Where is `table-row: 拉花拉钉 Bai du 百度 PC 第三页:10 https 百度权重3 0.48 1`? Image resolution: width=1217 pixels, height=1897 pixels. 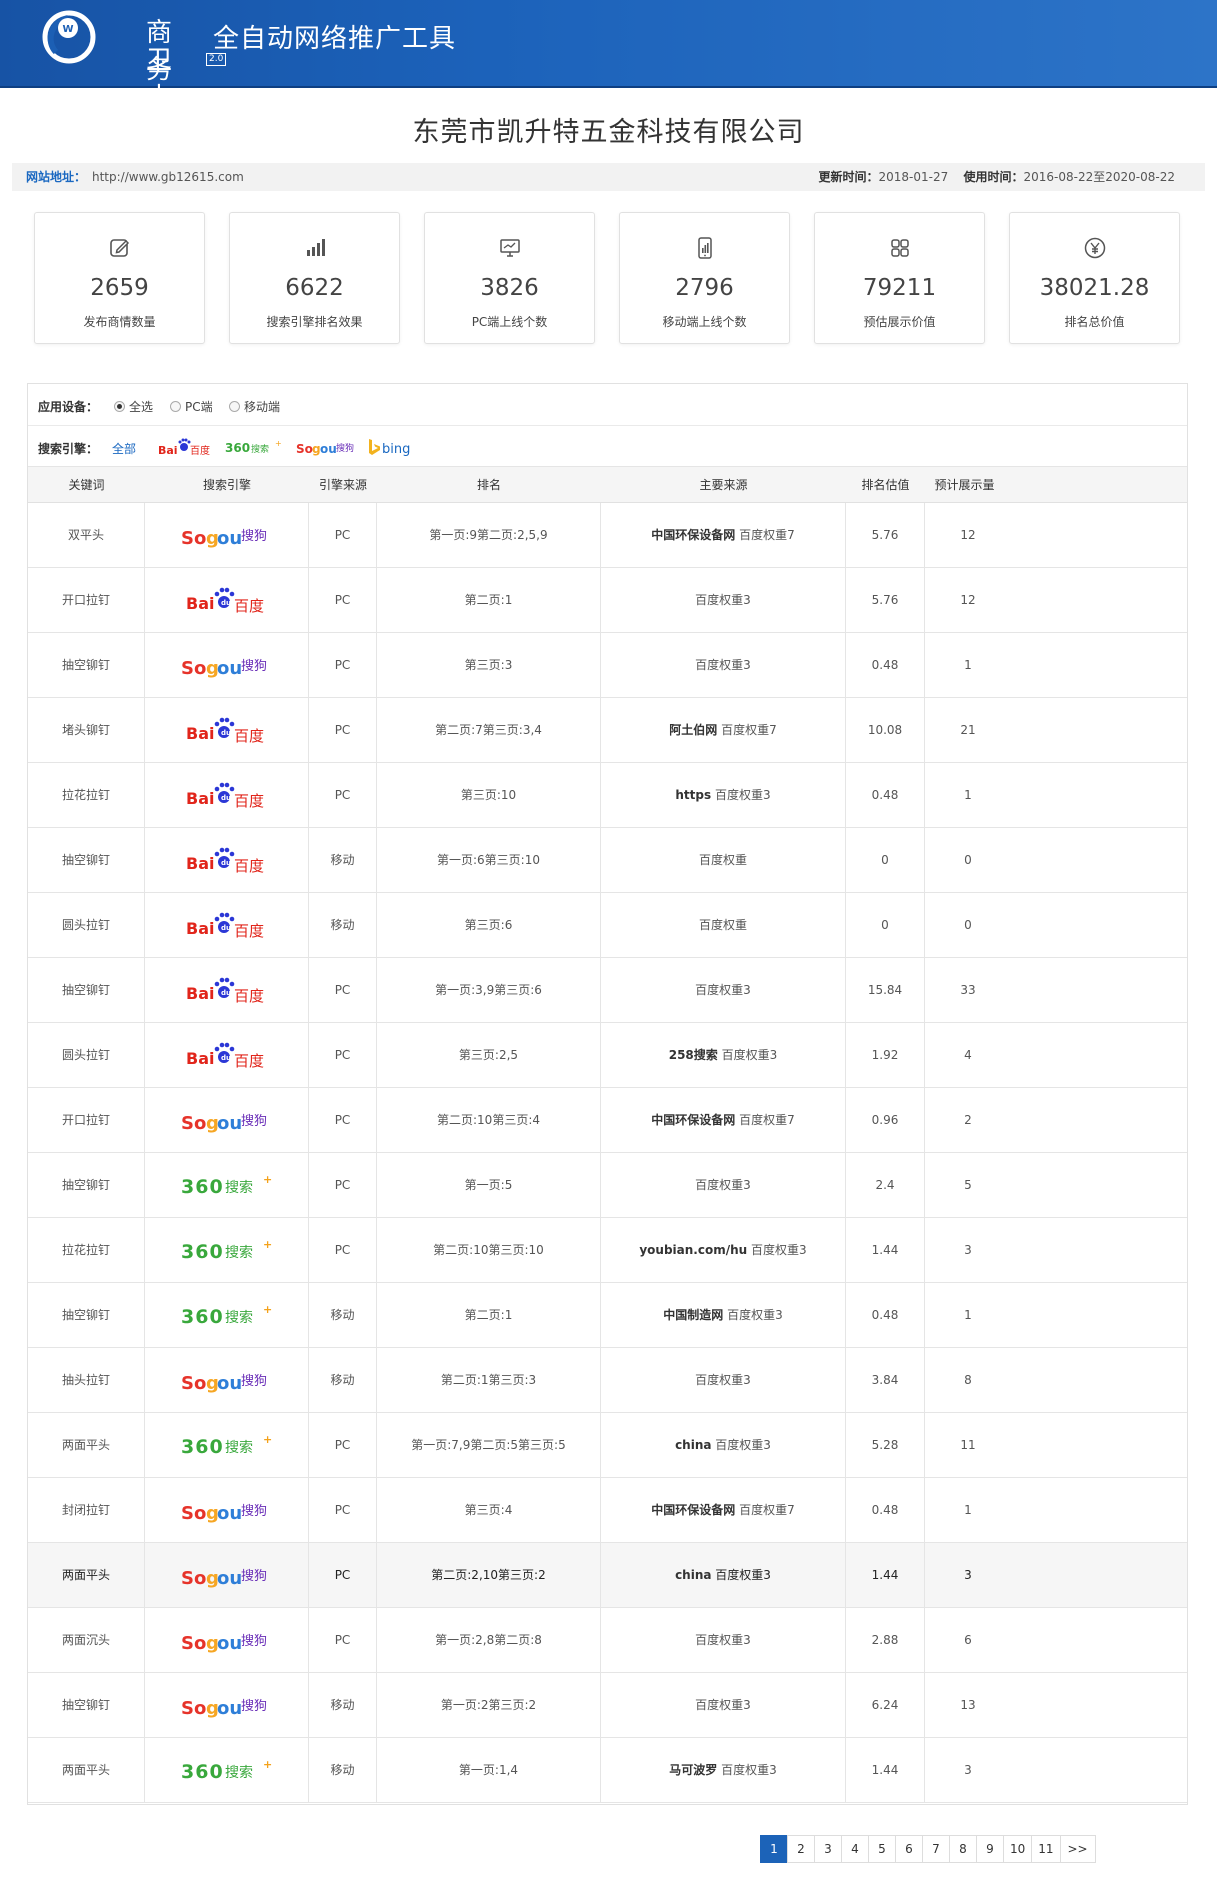
table-row: 拉花拉钉 Bai du 百度 PC 第三页:10 https 百度权重3 0.48 1 is located at coordinates (607, 795).